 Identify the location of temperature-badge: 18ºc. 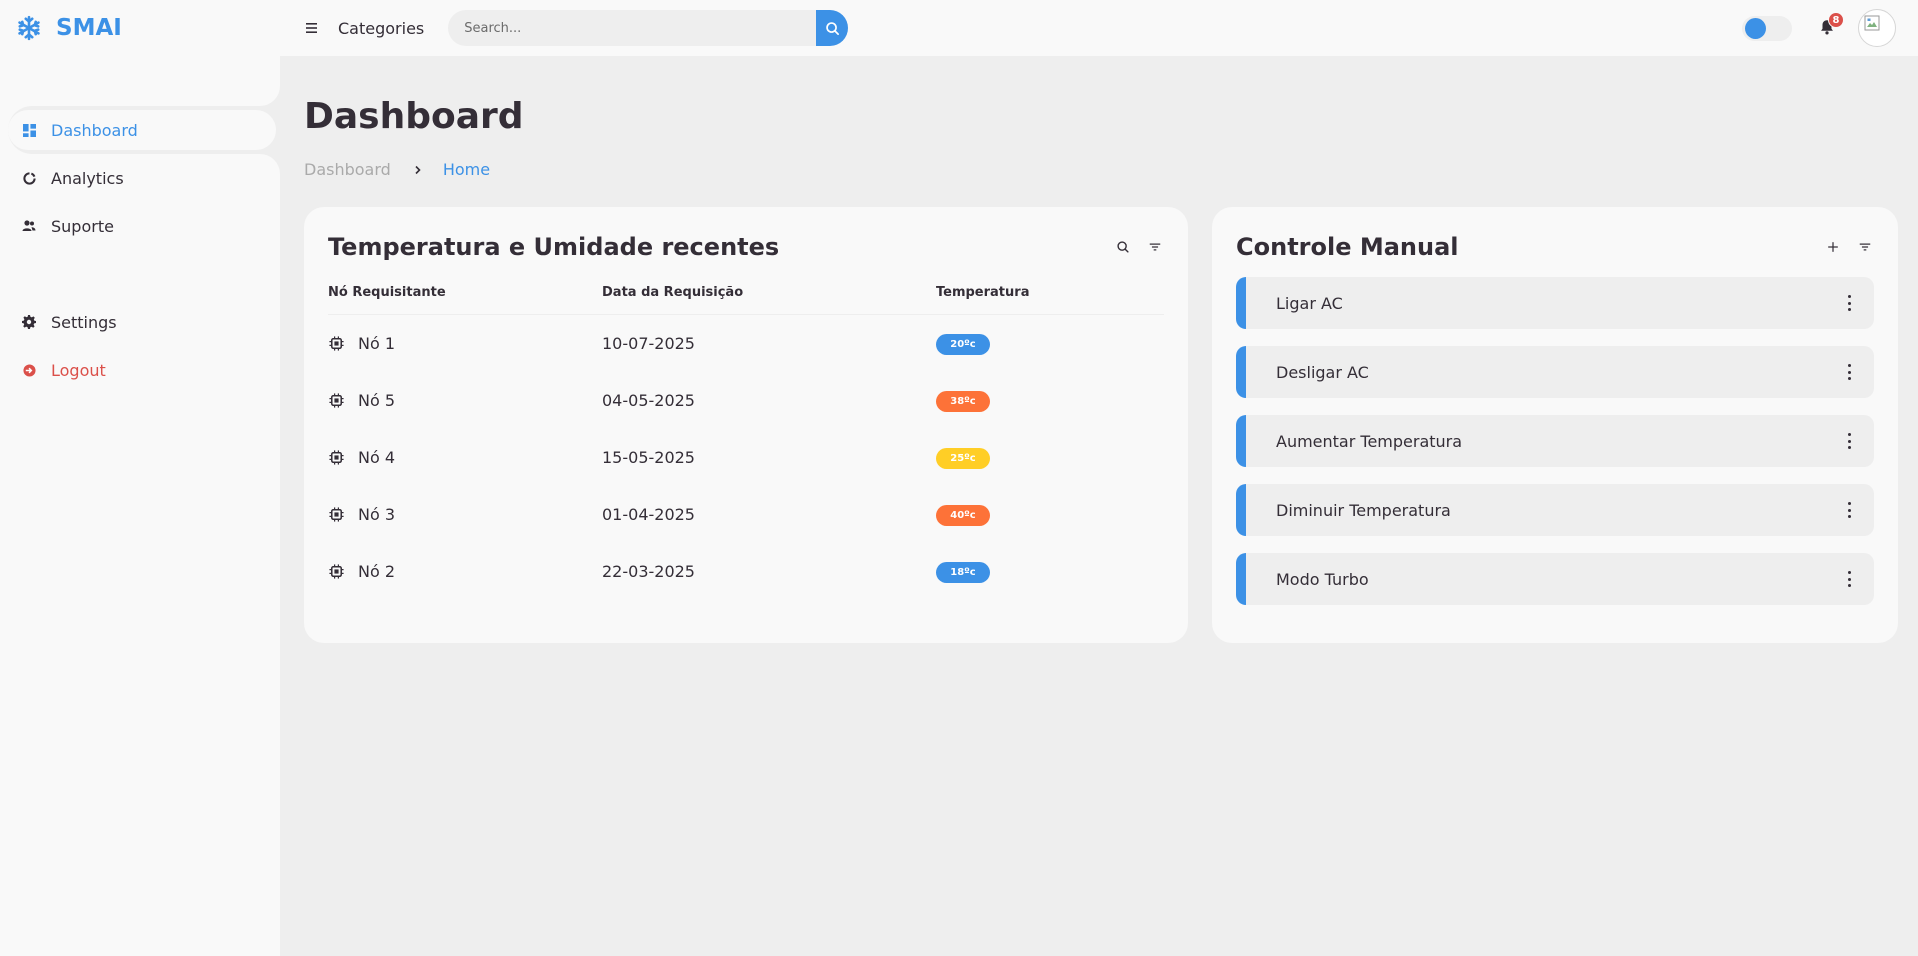
(963, 572).